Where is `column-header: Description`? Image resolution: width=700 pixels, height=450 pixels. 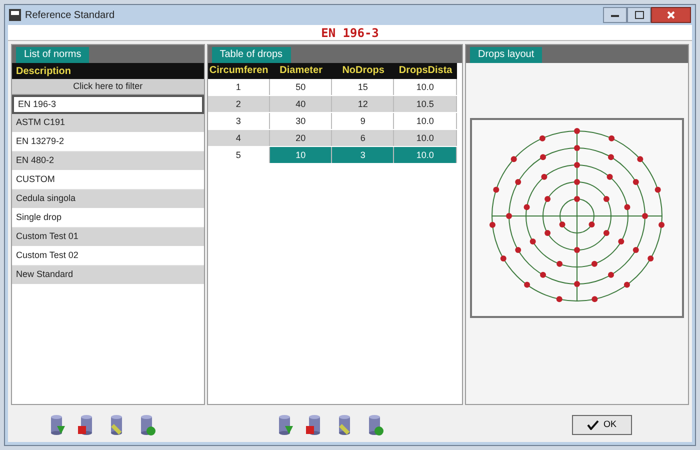
column-header: Description is located at coordinates (44, 71).